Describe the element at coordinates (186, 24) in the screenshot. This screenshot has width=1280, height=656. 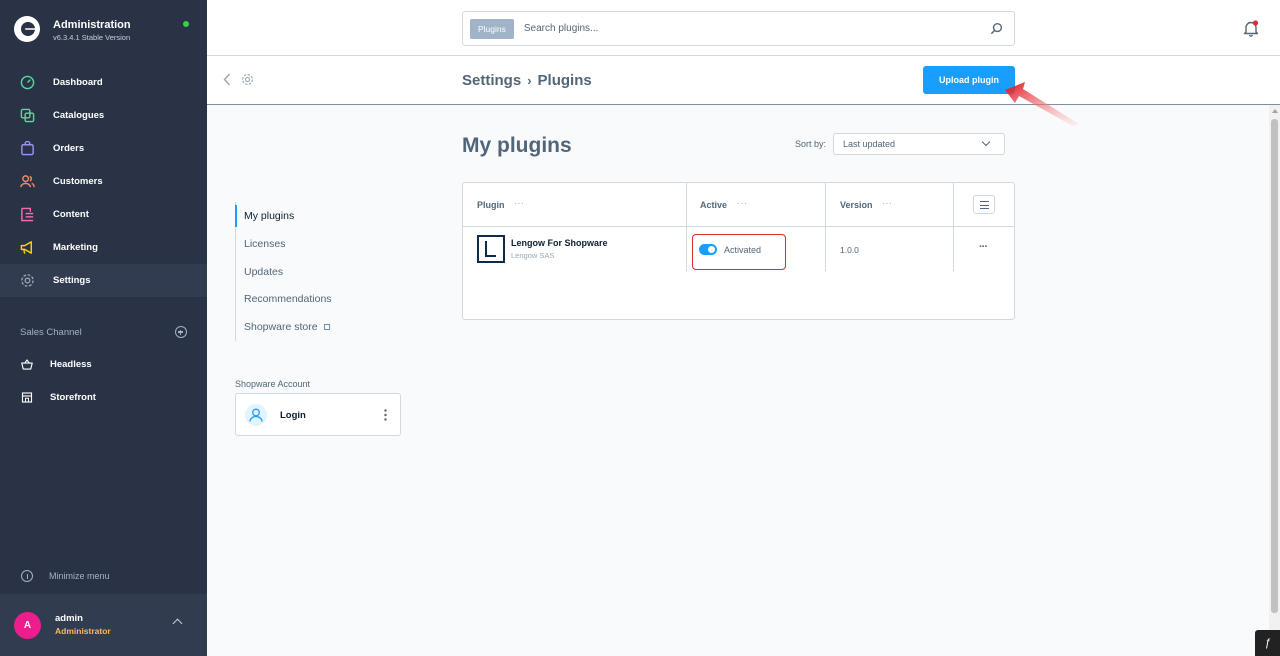
I see `online-status-dot` at that location.